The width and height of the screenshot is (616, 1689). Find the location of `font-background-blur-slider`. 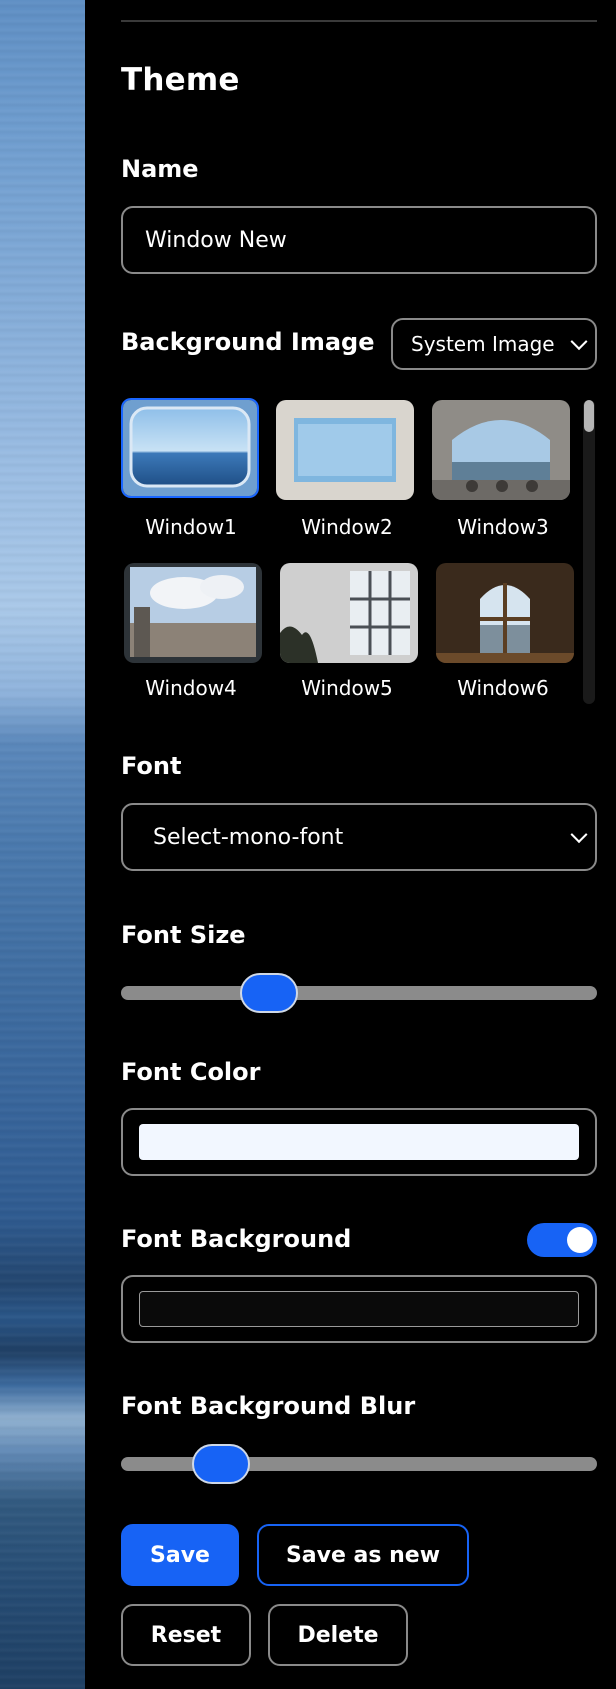

font-background-blur-slider is located at coordinates (359, 1464).